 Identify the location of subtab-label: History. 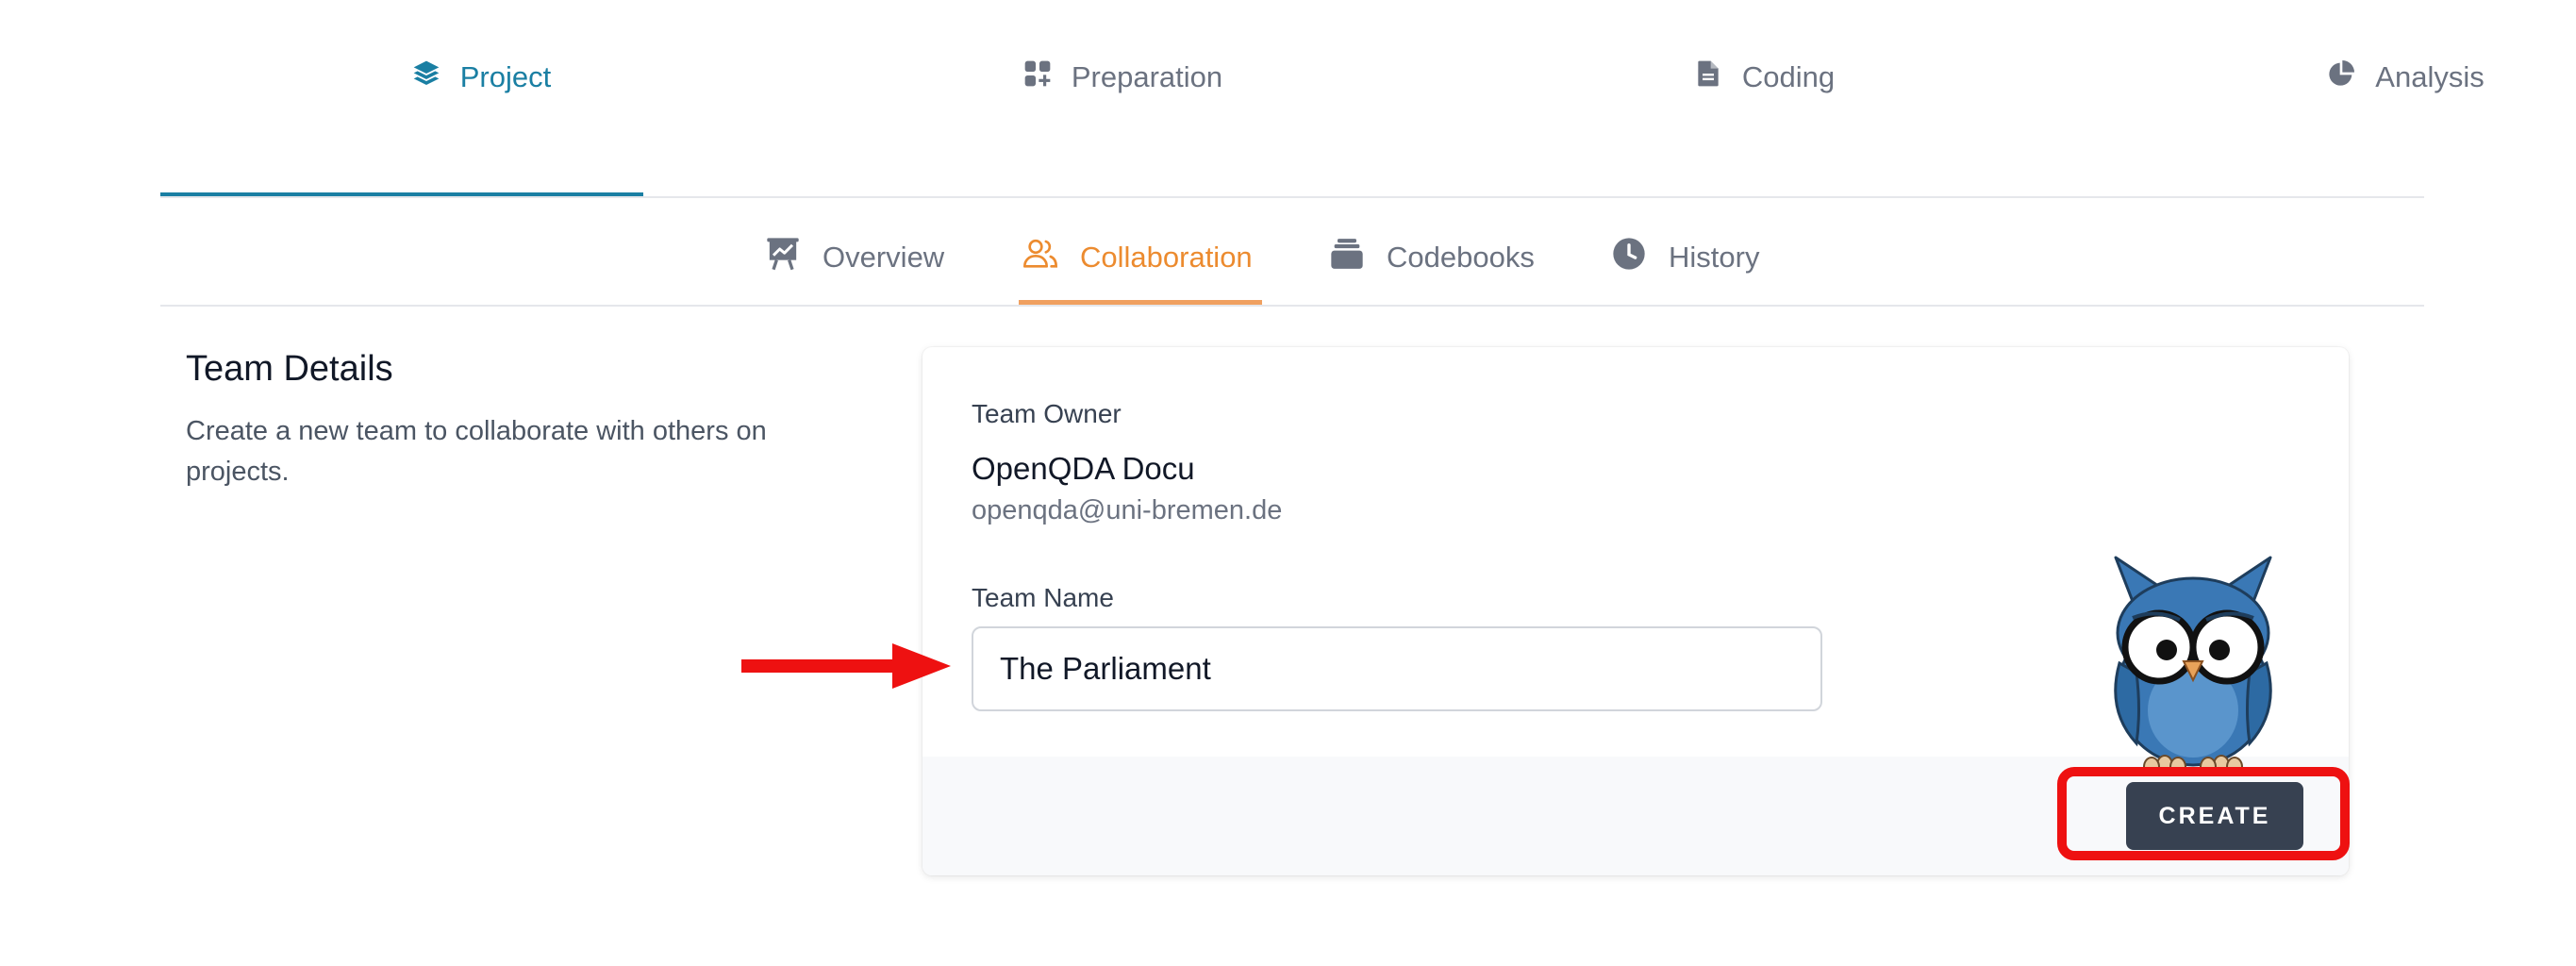
(1715, 257).